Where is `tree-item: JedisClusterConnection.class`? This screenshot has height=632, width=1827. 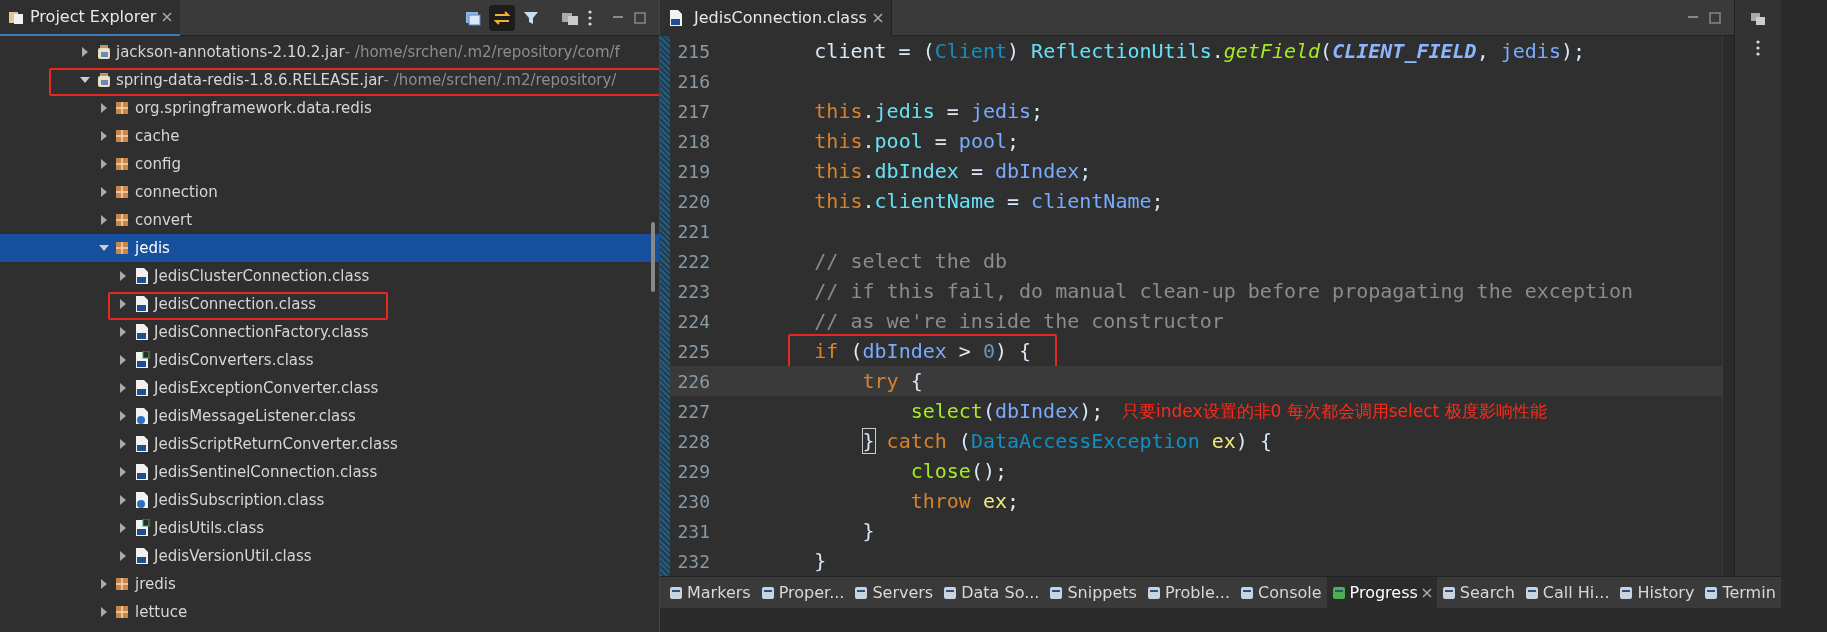 tree-item: JedisClusterConnection.class is located at coordinates (329, 276).